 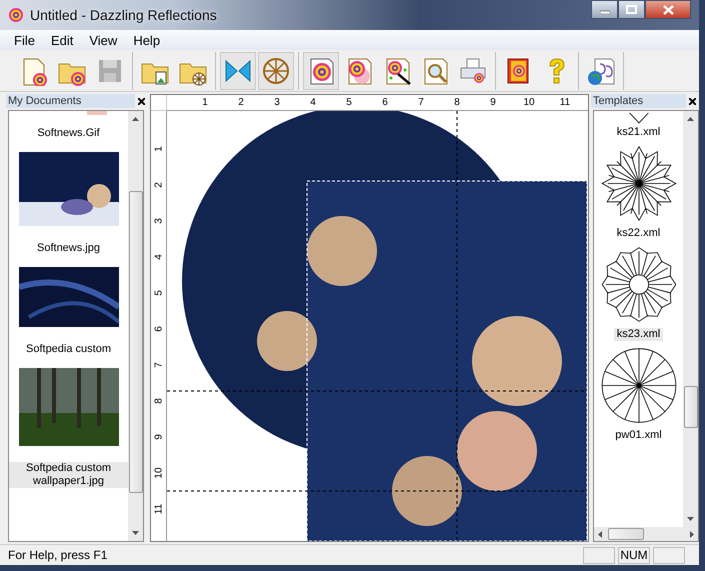 I want to click on panel-title: My Documents, so click(x=70, y=101).